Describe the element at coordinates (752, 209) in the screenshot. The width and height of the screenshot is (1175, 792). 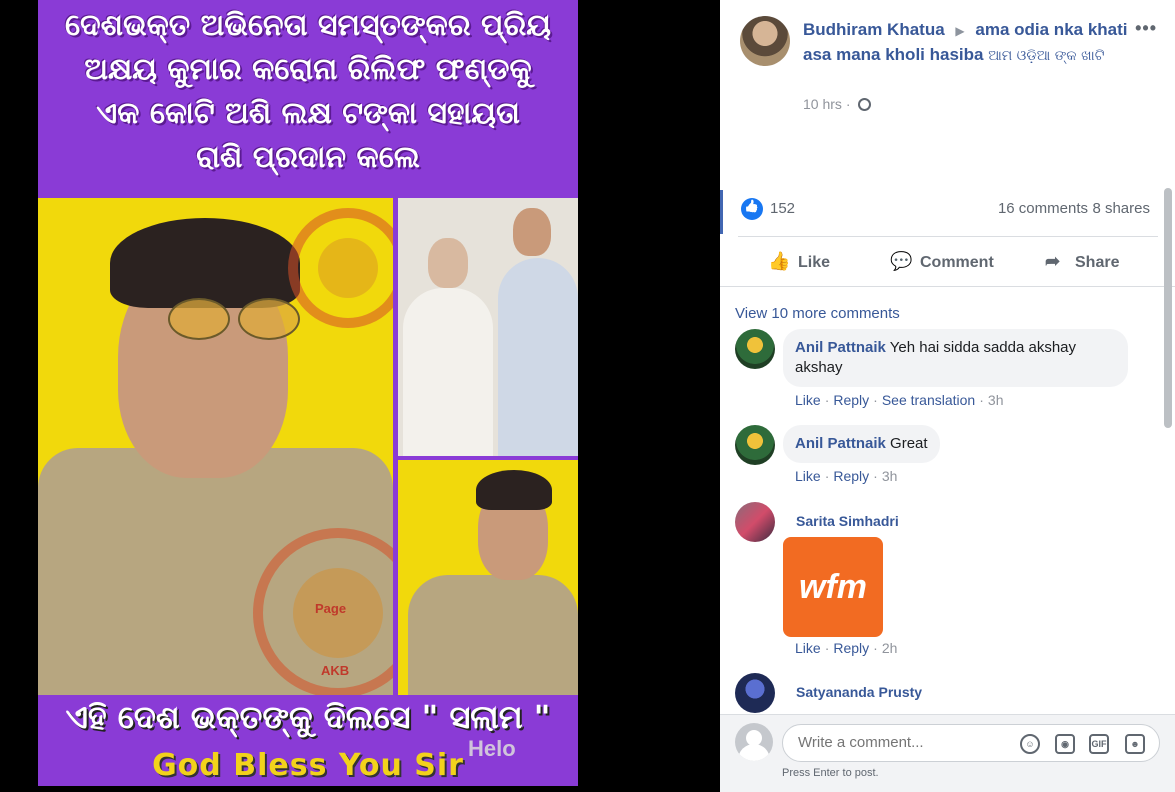
I see `like-reaction-icon` at that location.